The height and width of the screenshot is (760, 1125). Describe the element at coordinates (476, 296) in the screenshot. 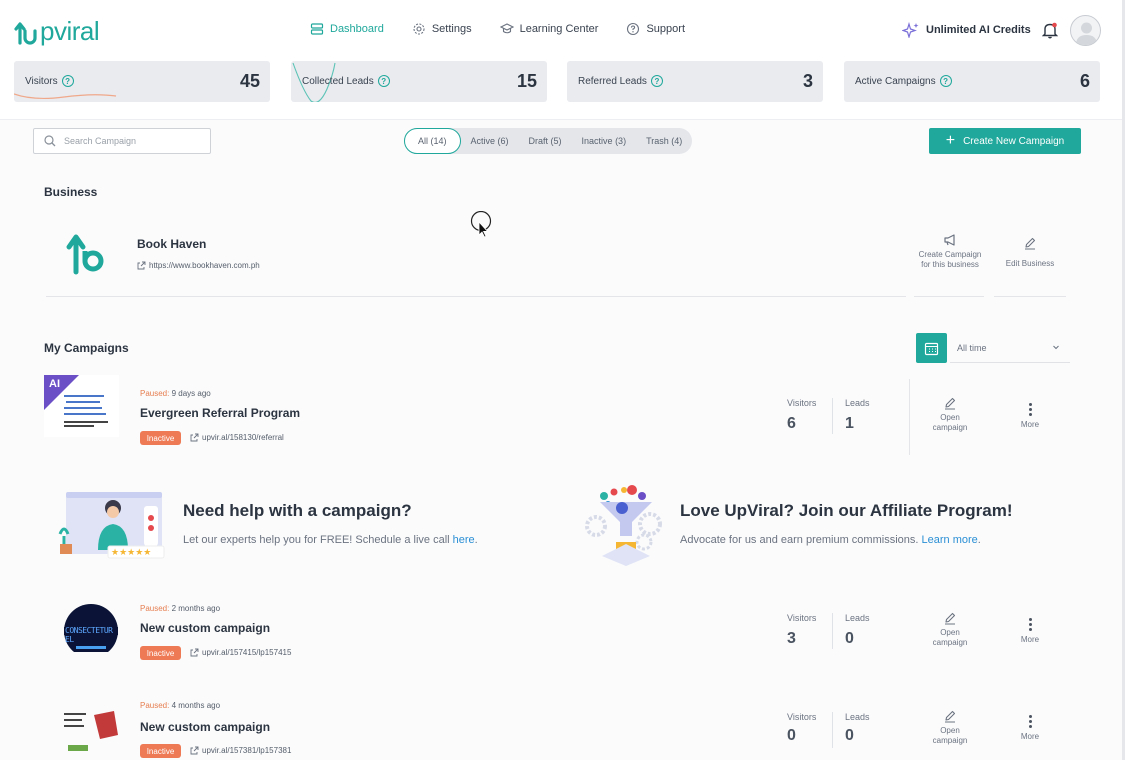

I see `business-divider` at that location.